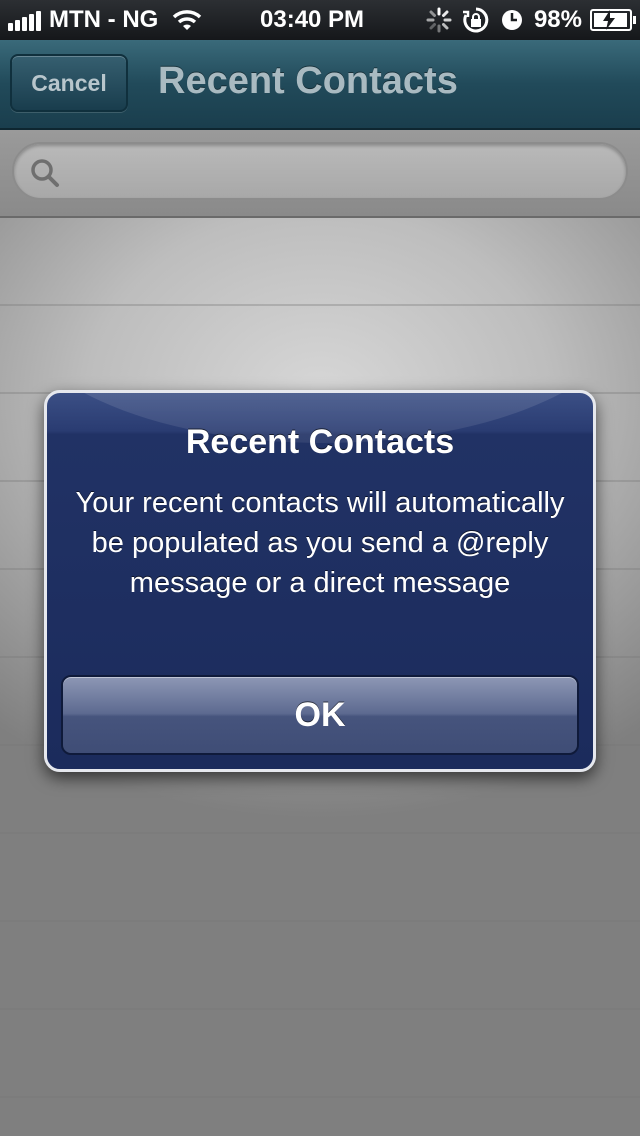 This screenshot has width=640, height=1136. I want to click on status-bar: MTN - NG 03:40 PM 98%, so click(320, 20).